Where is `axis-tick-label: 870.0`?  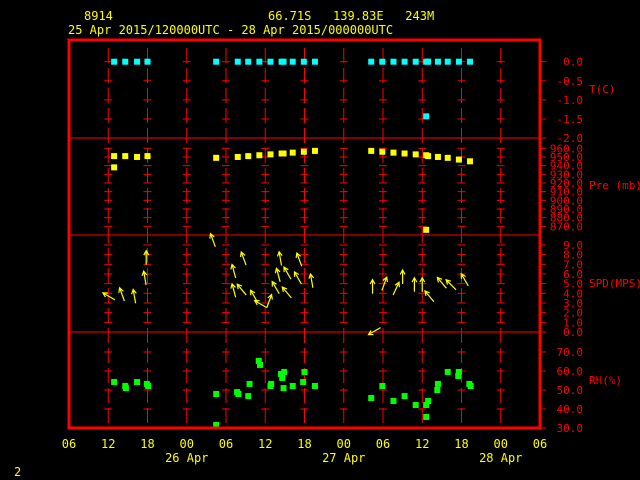
axis-tick-label: 870.0 is located at coordinates (566, 226).